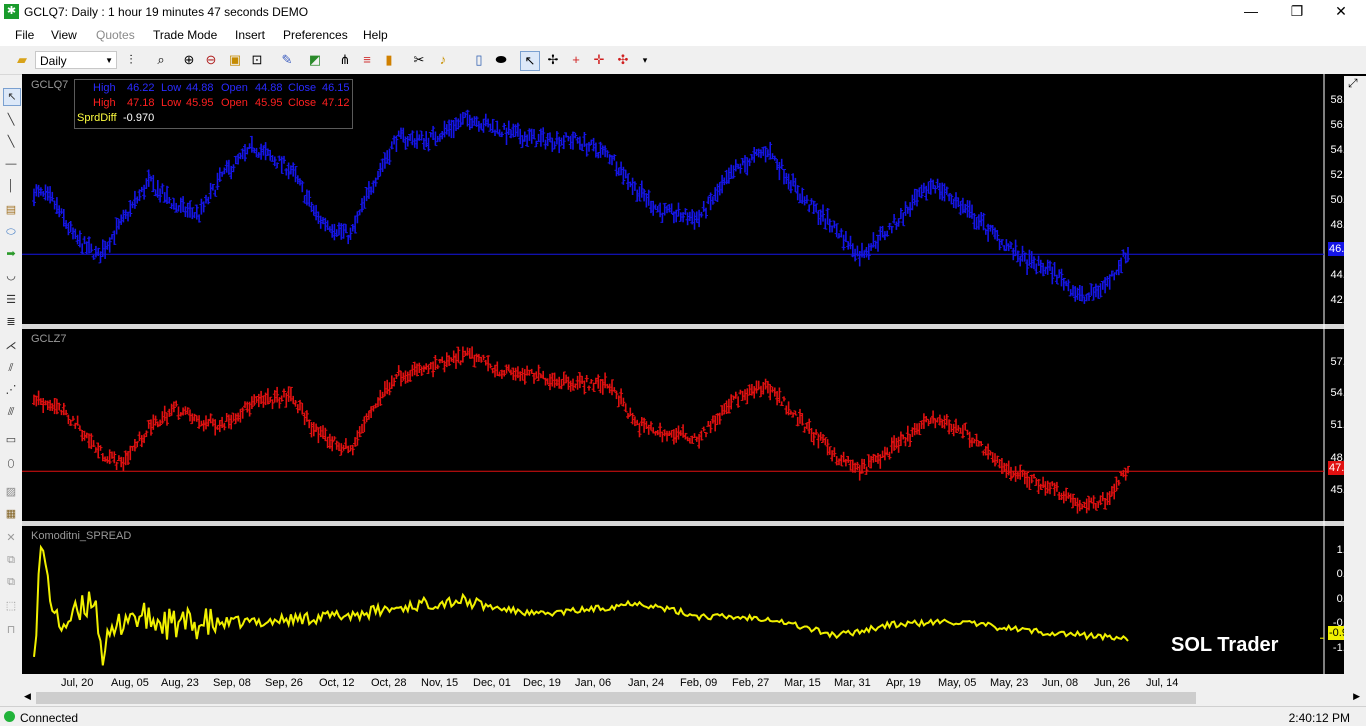  What do you see at coordinates (11, 492) in the screenshot?
I see `template-tool-icon: ▨` at bounding box center [11, 492].